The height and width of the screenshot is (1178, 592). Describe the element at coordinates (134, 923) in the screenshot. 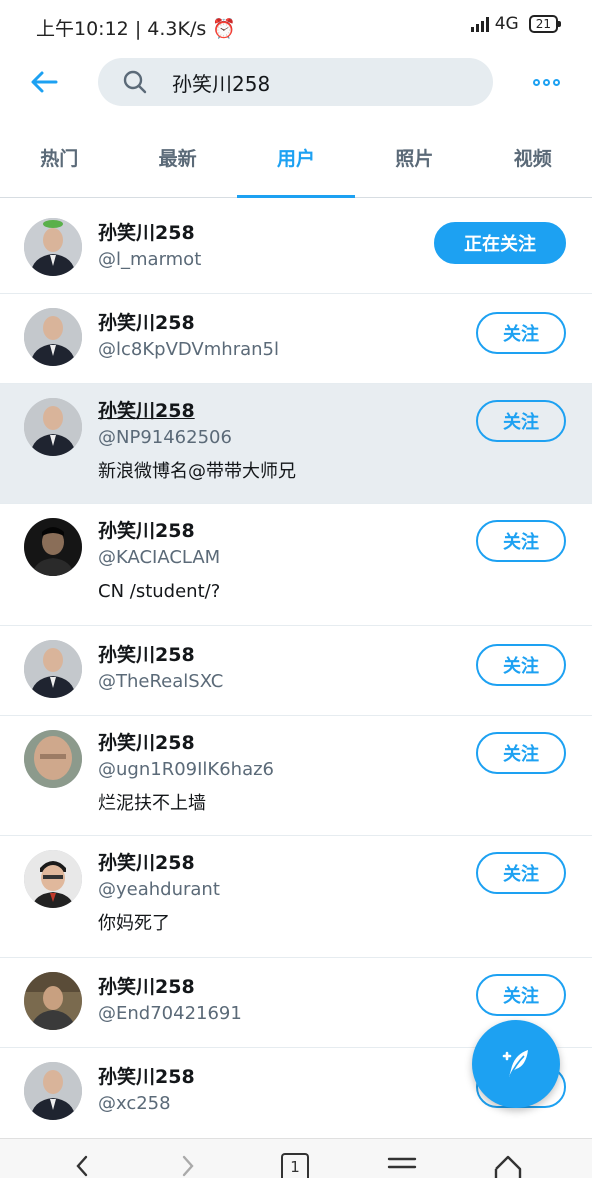

I see `user-bio: 你妈死了` at that location.